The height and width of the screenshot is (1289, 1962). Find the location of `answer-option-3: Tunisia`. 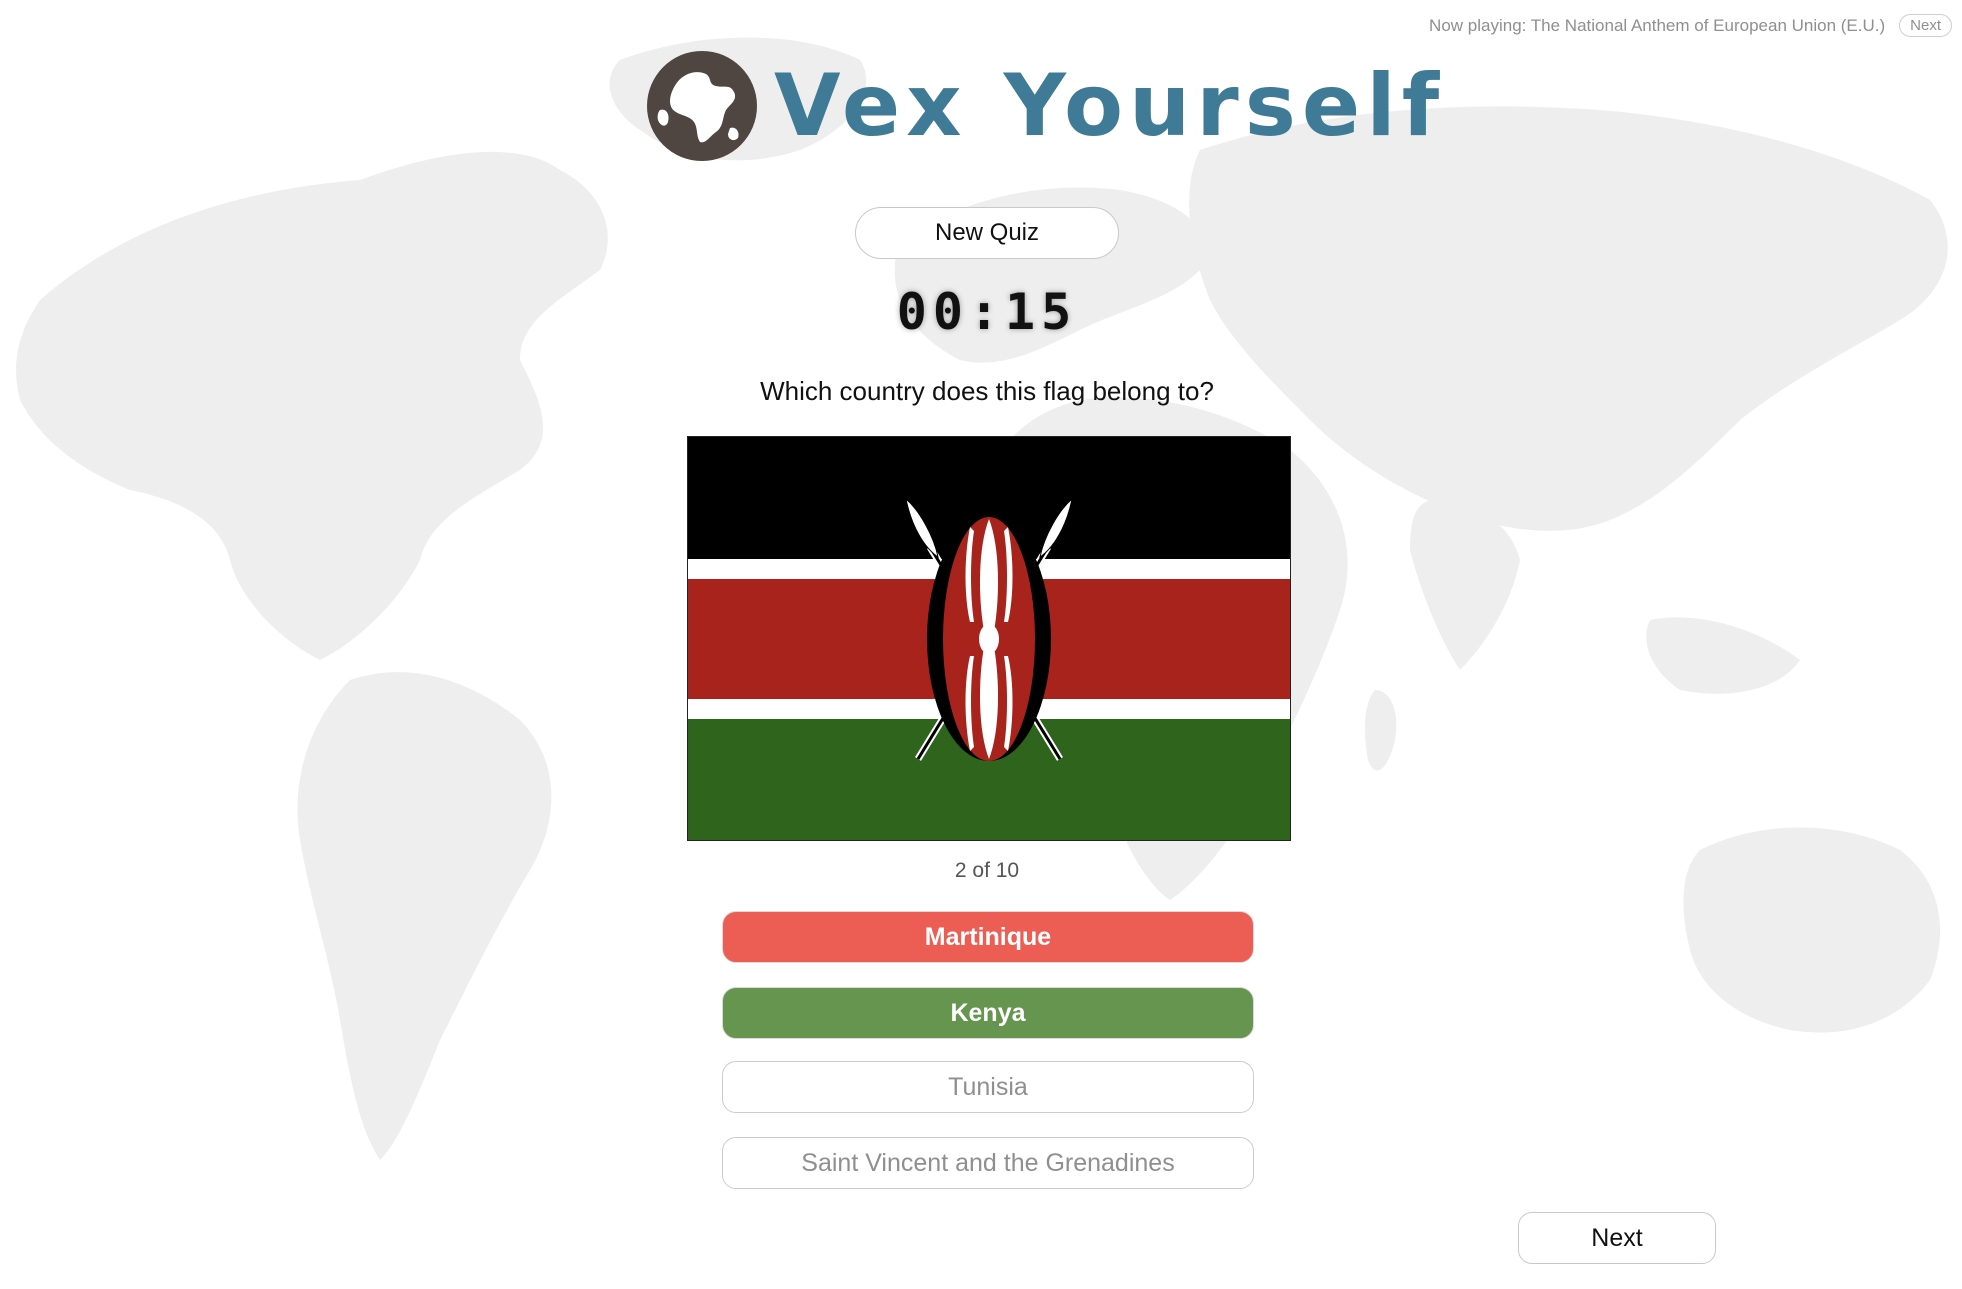

answer-option-3: Tunisia is located at coordinates (988, 1087).